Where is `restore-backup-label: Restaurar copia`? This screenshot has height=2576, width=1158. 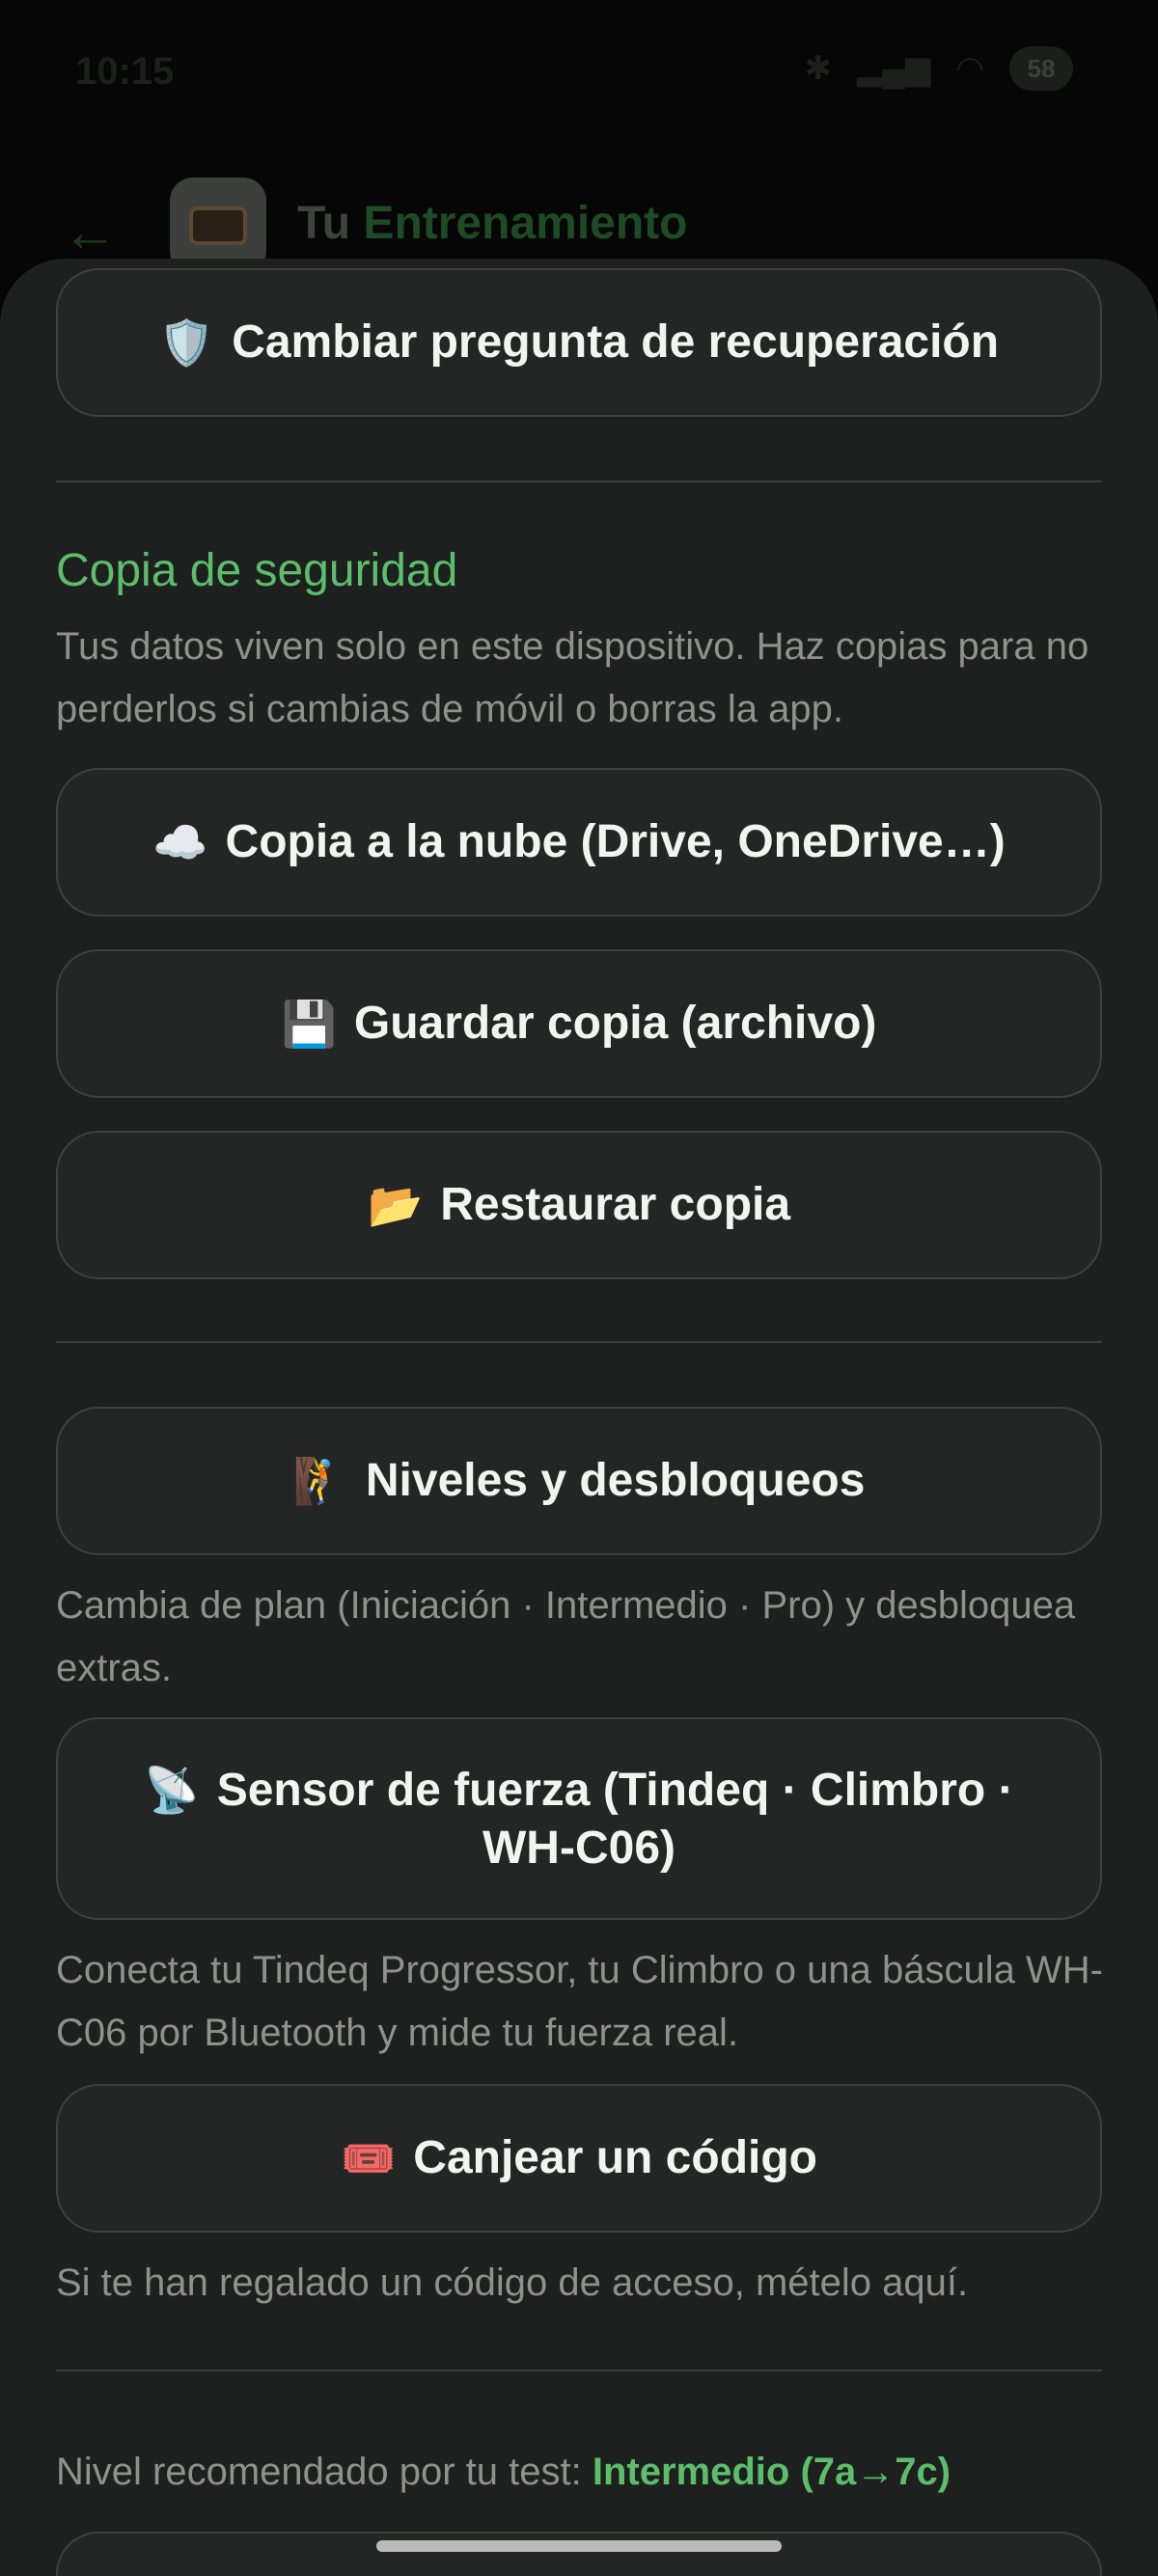
restore-backup-label: Restaurar copia is located at coordinates (615, 1204).